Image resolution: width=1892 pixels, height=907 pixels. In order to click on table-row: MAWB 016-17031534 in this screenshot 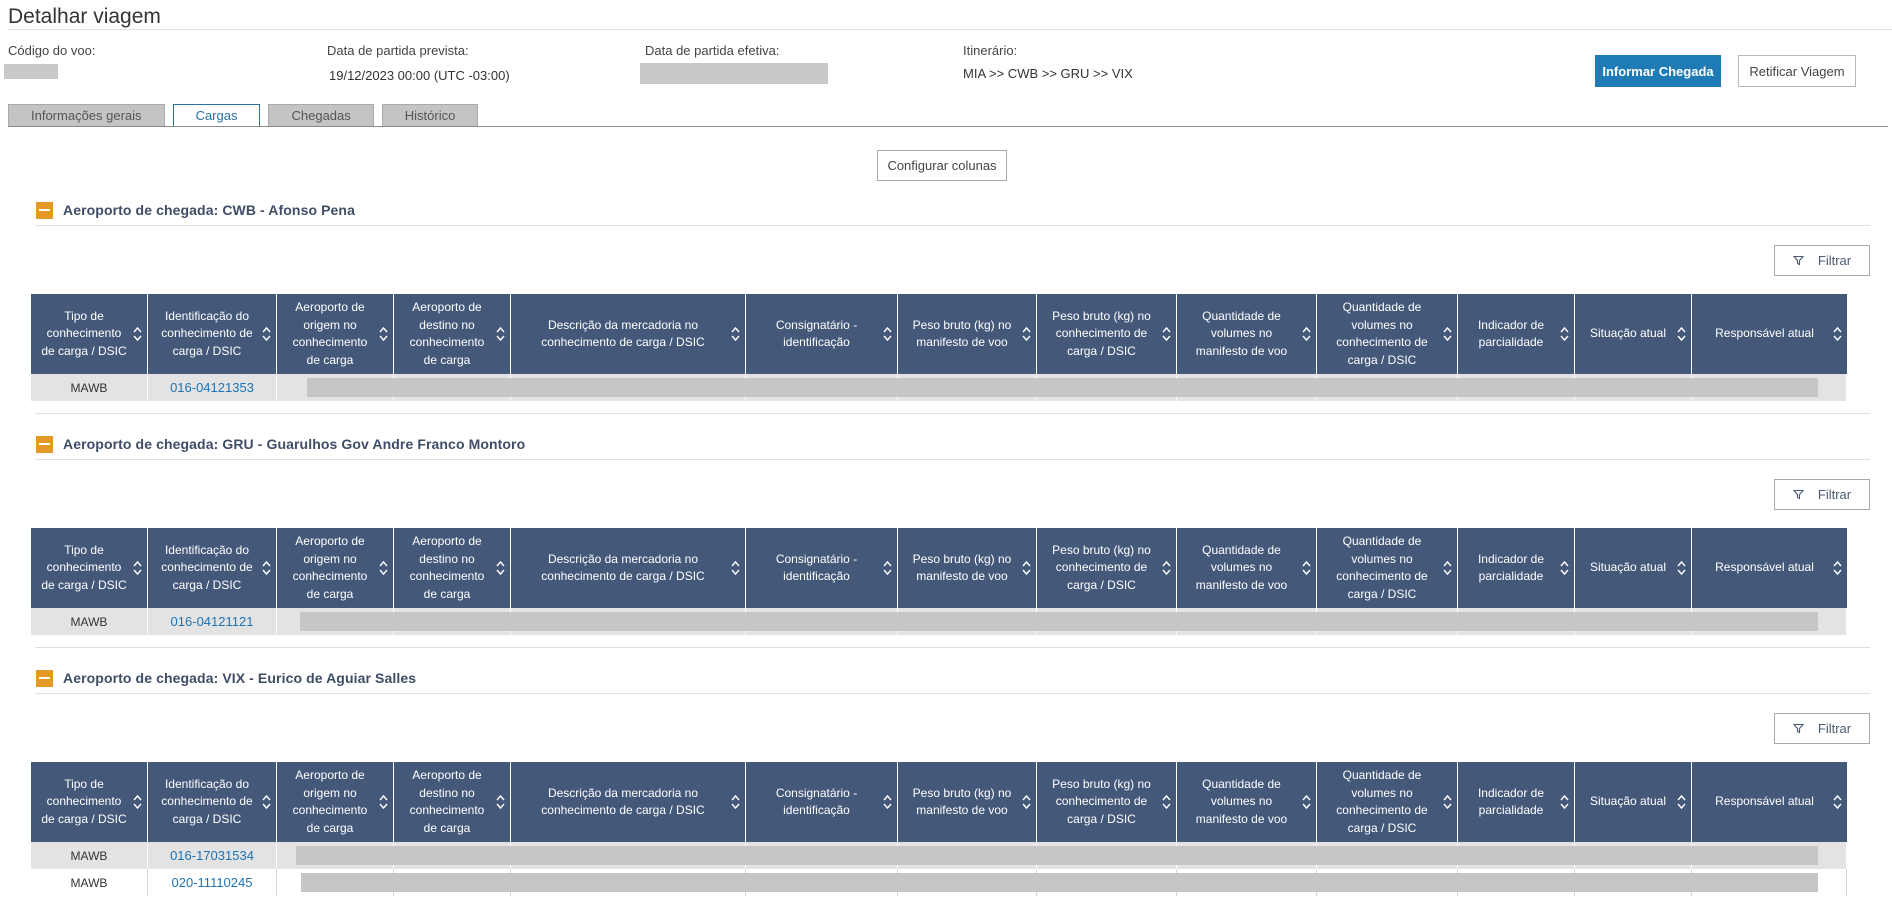, I will do `click(939, 855)`.